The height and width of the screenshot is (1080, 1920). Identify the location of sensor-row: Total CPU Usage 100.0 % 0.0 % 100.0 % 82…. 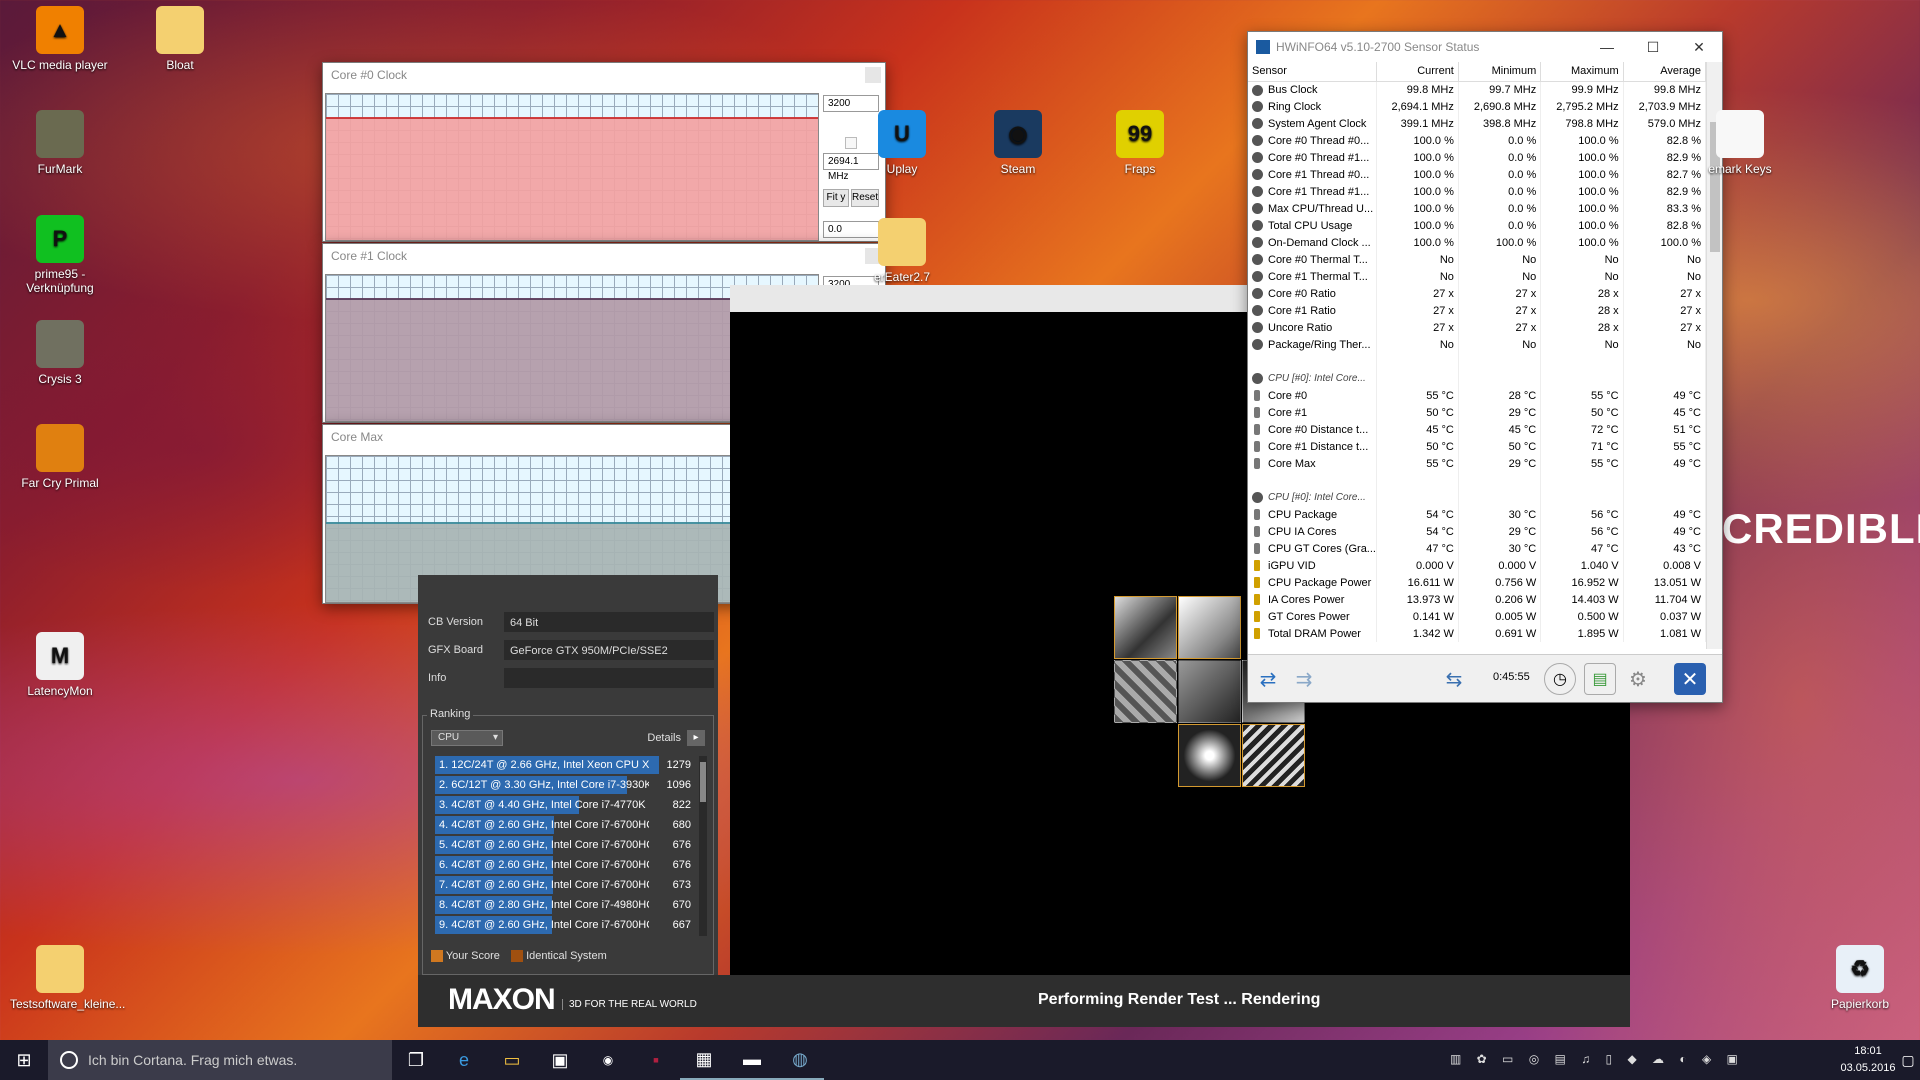
(1477, 225).